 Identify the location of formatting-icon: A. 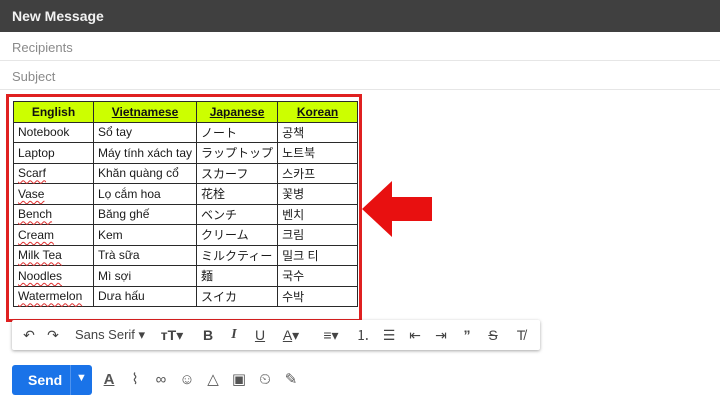
(109, 380).